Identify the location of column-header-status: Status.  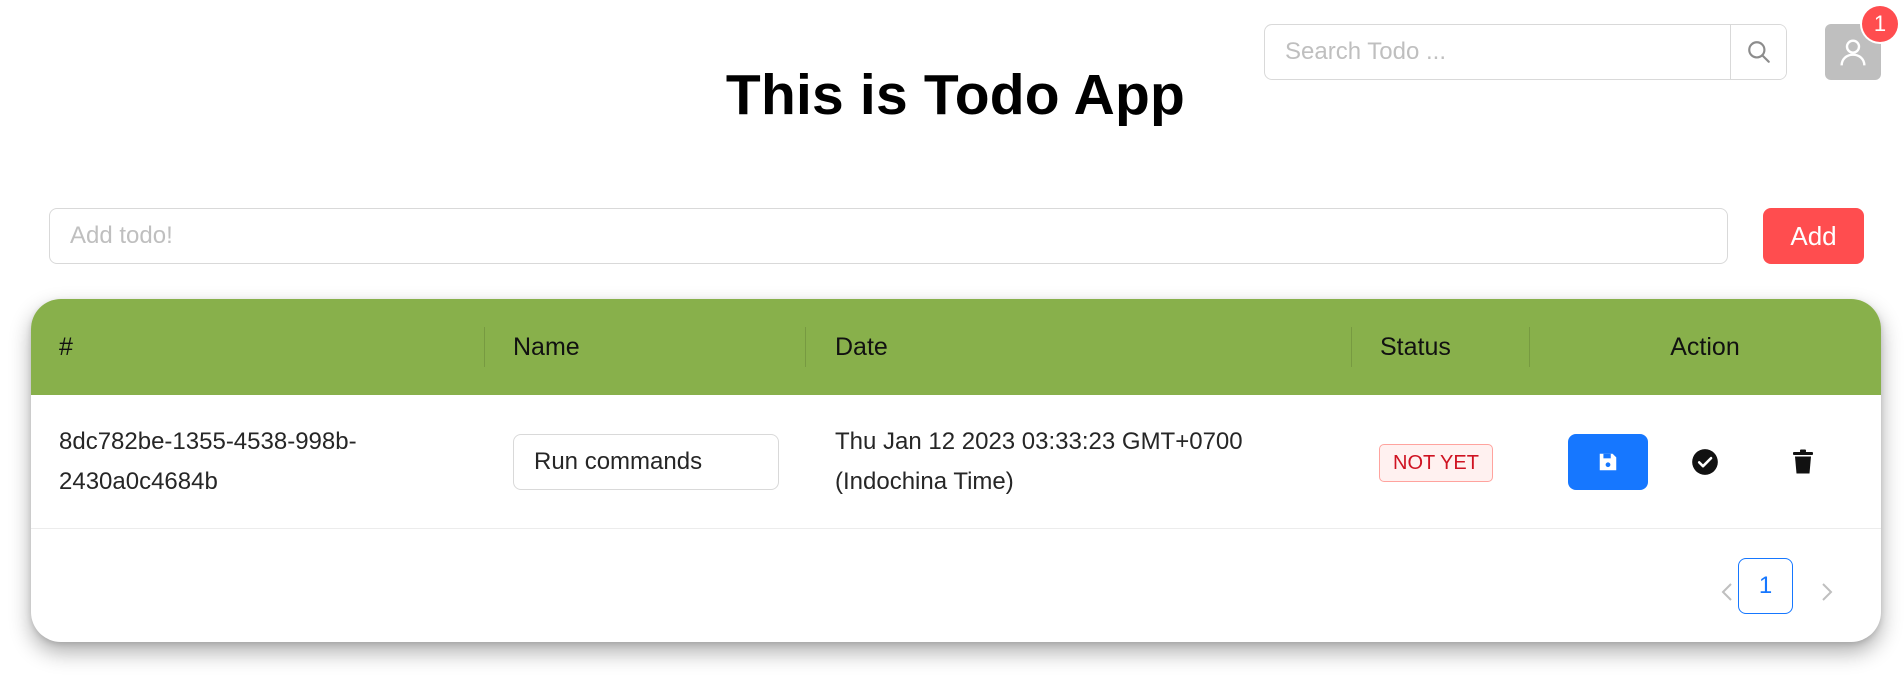
(1415, 346).